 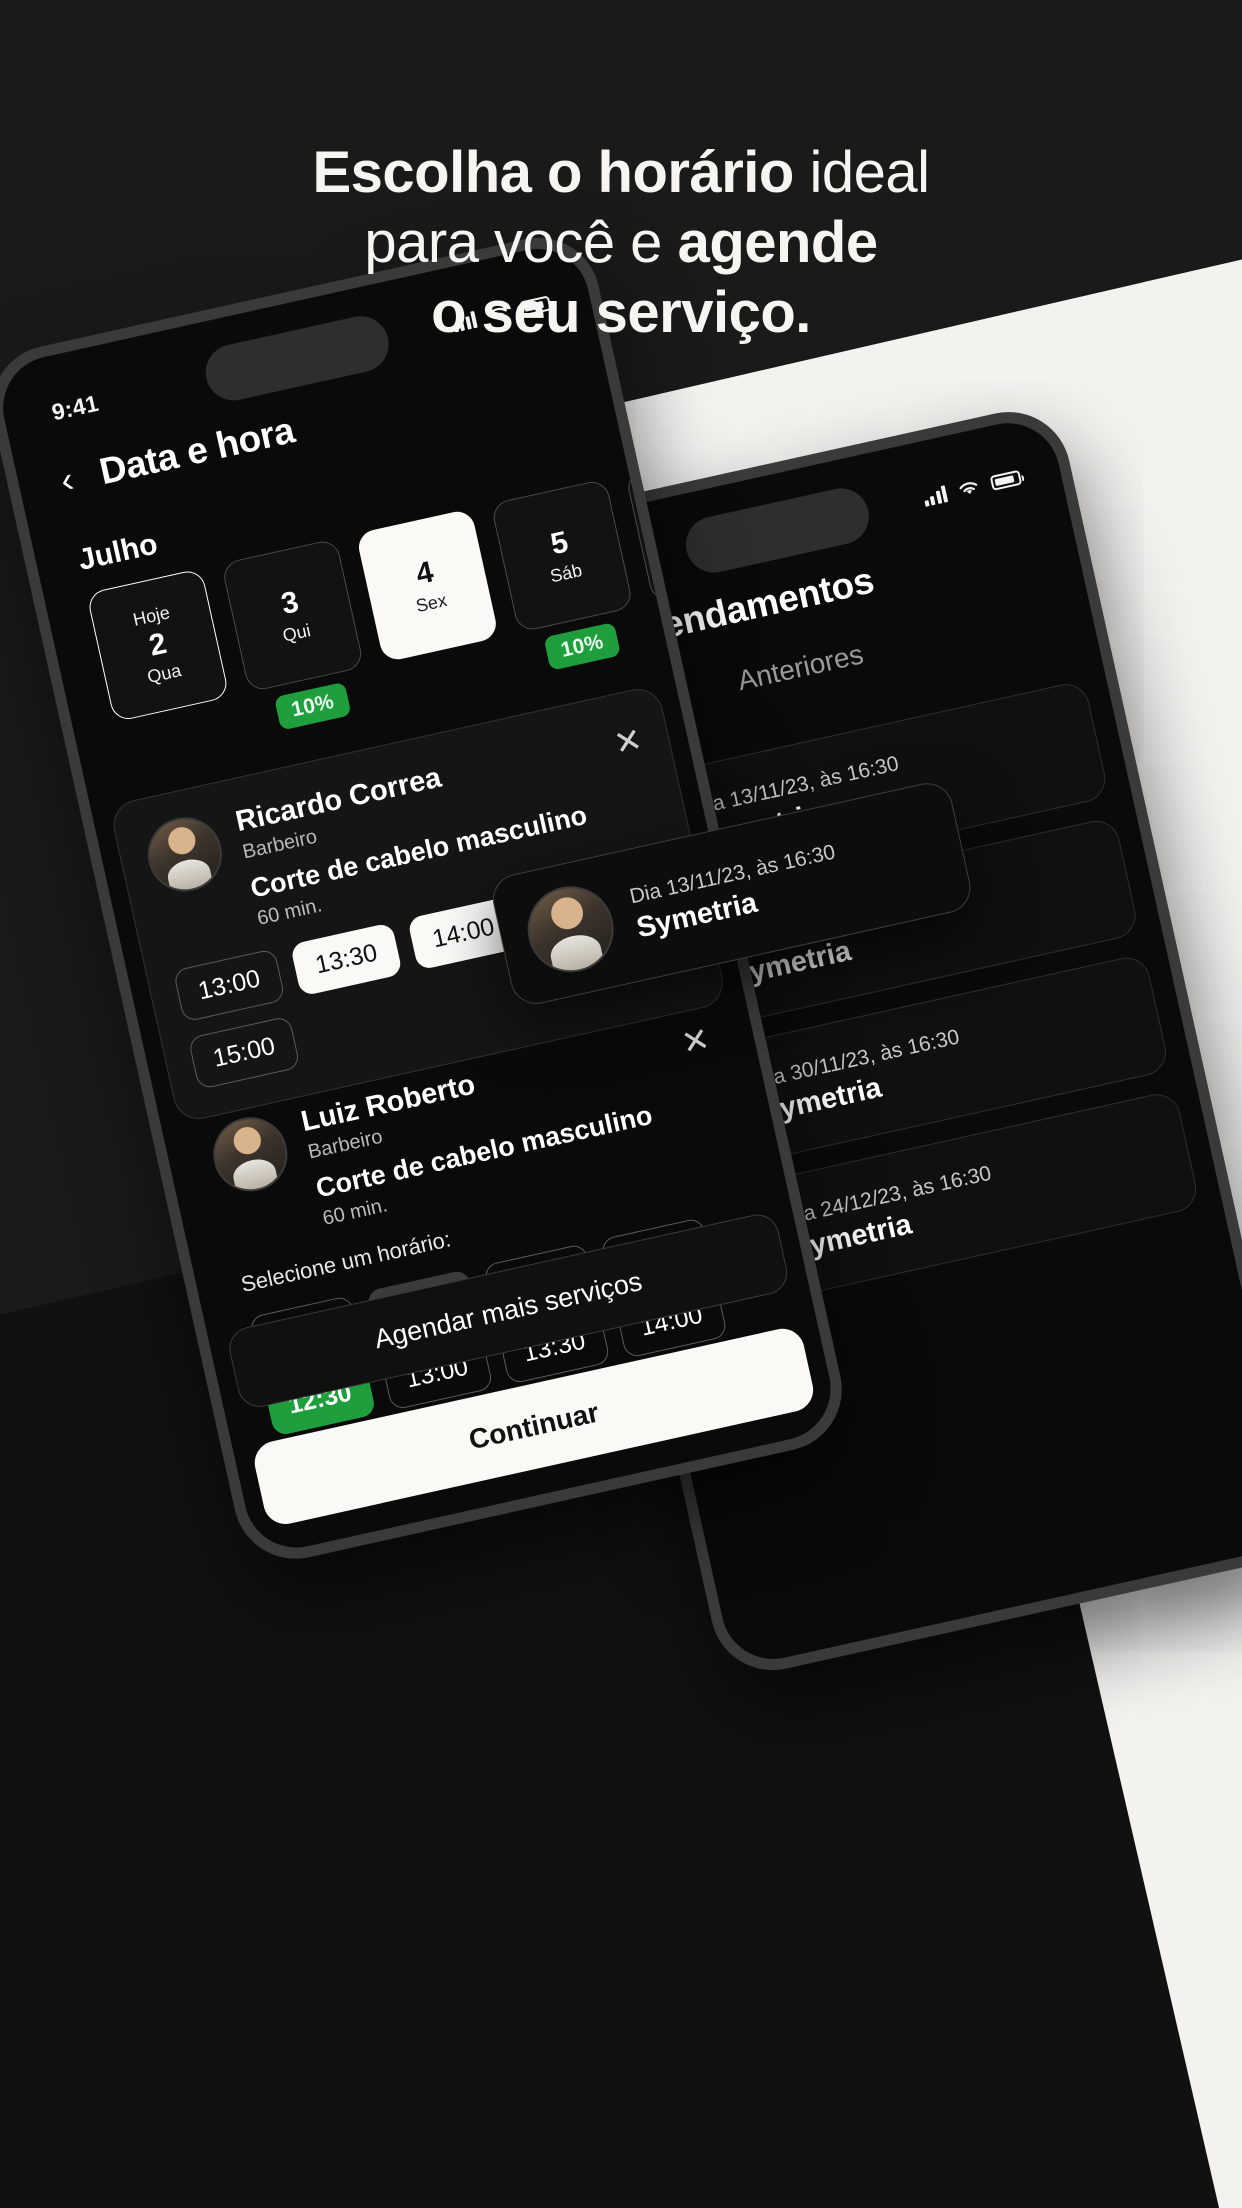 I want to click on date-card-5: 5 Sáb, so click(x=562, y=555).